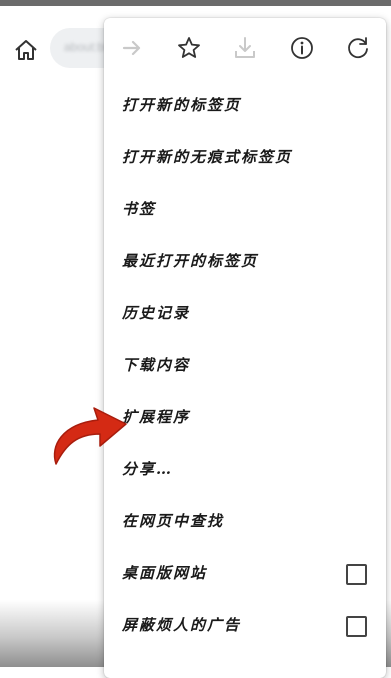 The width and height of the screenshot is (391, 678). I want to click on info-icon, so click(302, 48).